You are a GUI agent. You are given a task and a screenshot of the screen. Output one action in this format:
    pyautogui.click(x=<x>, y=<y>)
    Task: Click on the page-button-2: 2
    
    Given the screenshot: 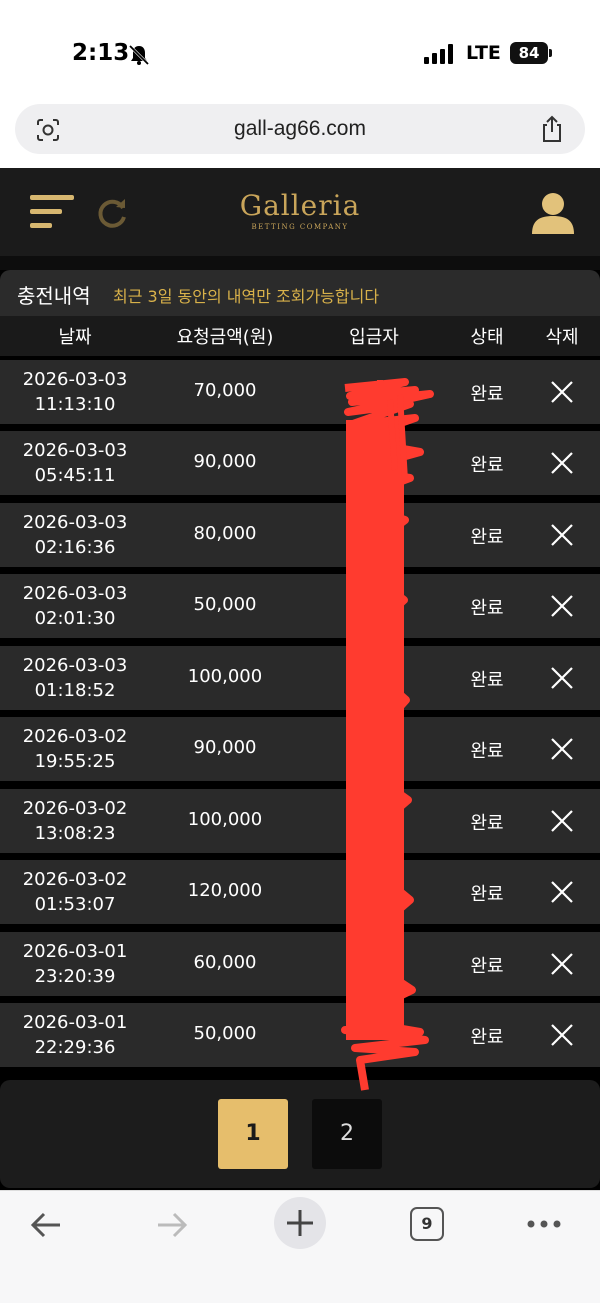 What is the action you would take?
    pyautogui.click(x=347, y=1134)
    